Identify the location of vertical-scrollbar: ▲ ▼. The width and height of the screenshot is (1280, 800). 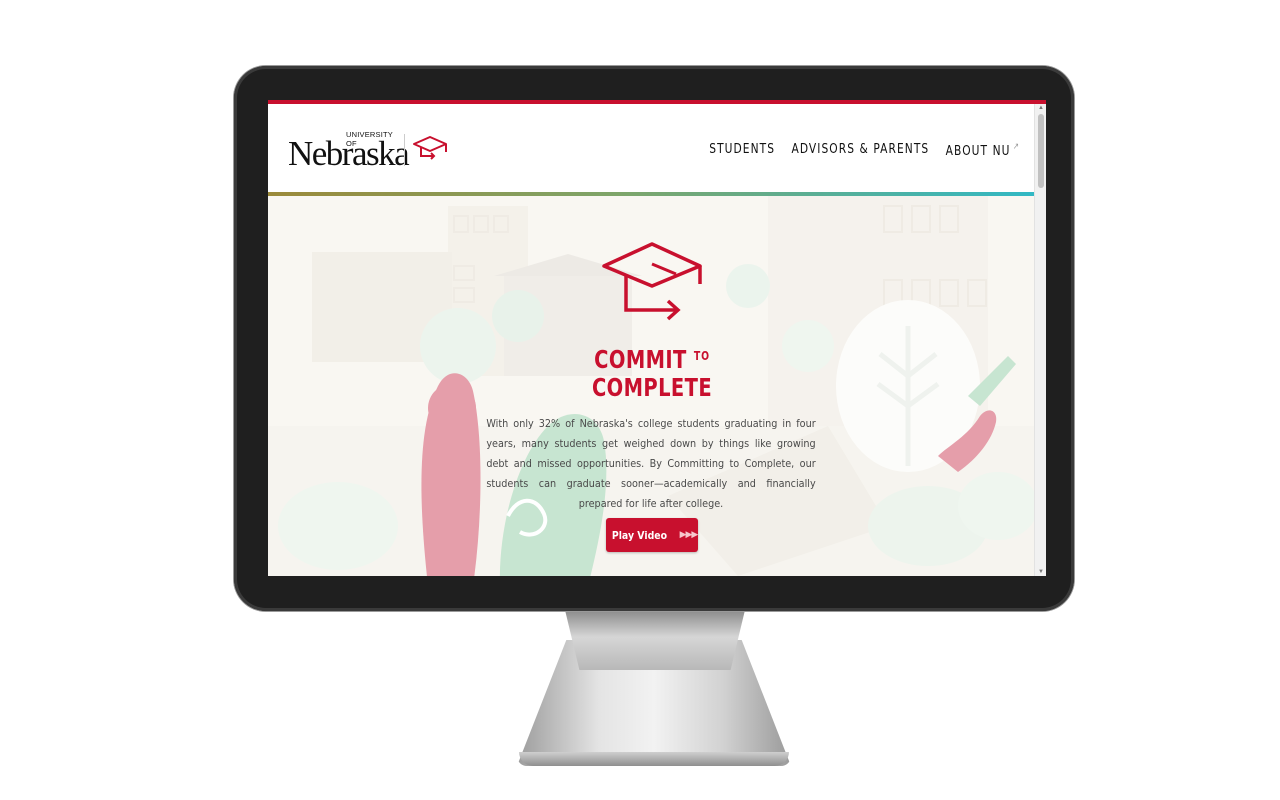
(1040, 340).